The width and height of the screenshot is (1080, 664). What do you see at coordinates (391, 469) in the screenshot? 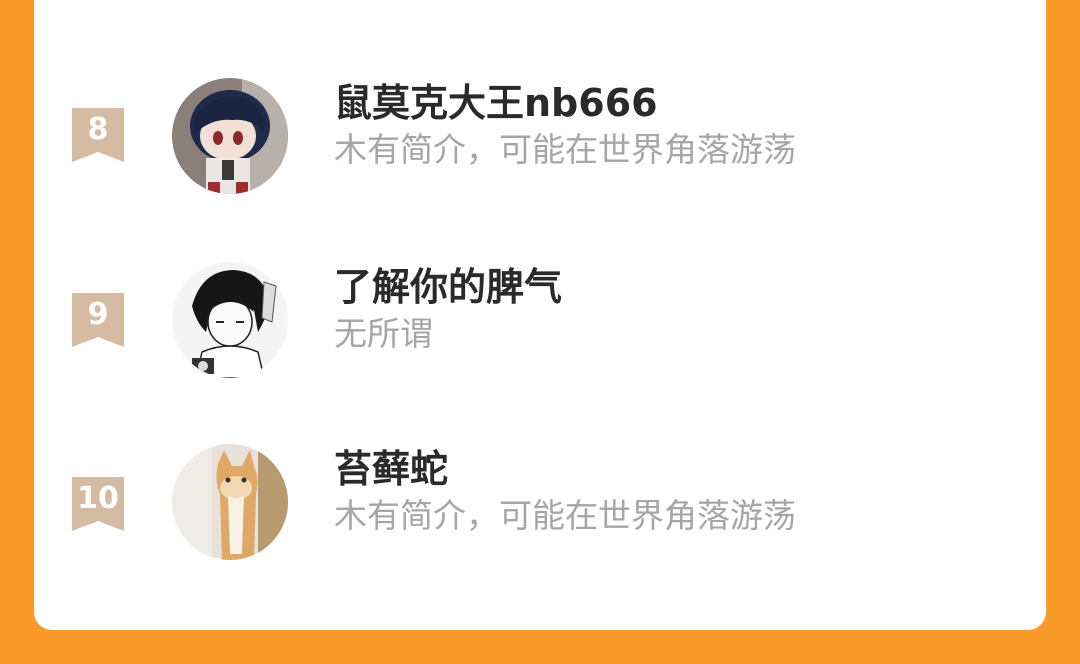
I see `user-name: 苔藓蛇` at bounding box center [391, 469].